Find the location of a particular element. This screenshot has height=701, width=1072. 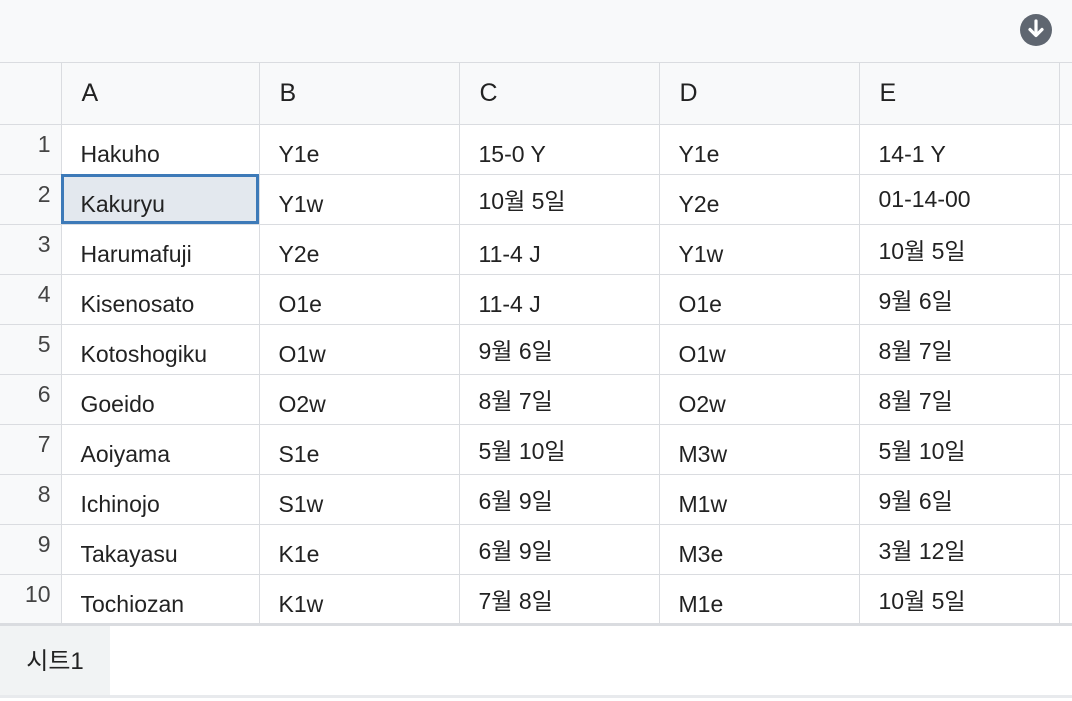

cell-c6: 8월 7일 is located at coordinates (559, 399).